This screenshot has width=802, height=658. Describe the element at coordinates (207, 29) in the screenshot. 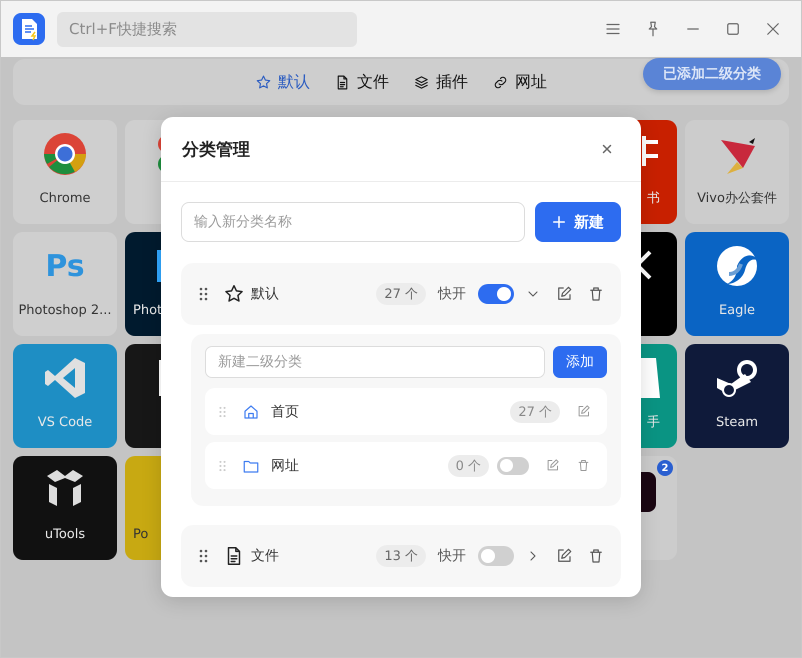

I see `search-field: Ctrl+F快捷搜索` at that location.